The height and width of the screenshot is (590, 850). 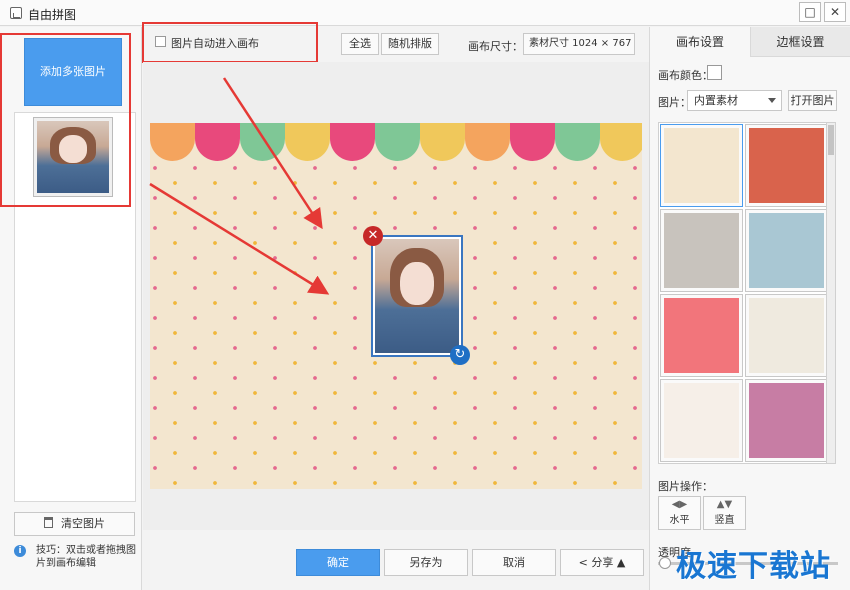 I want to click on maximize-button: □, so click(x=810, y=12).